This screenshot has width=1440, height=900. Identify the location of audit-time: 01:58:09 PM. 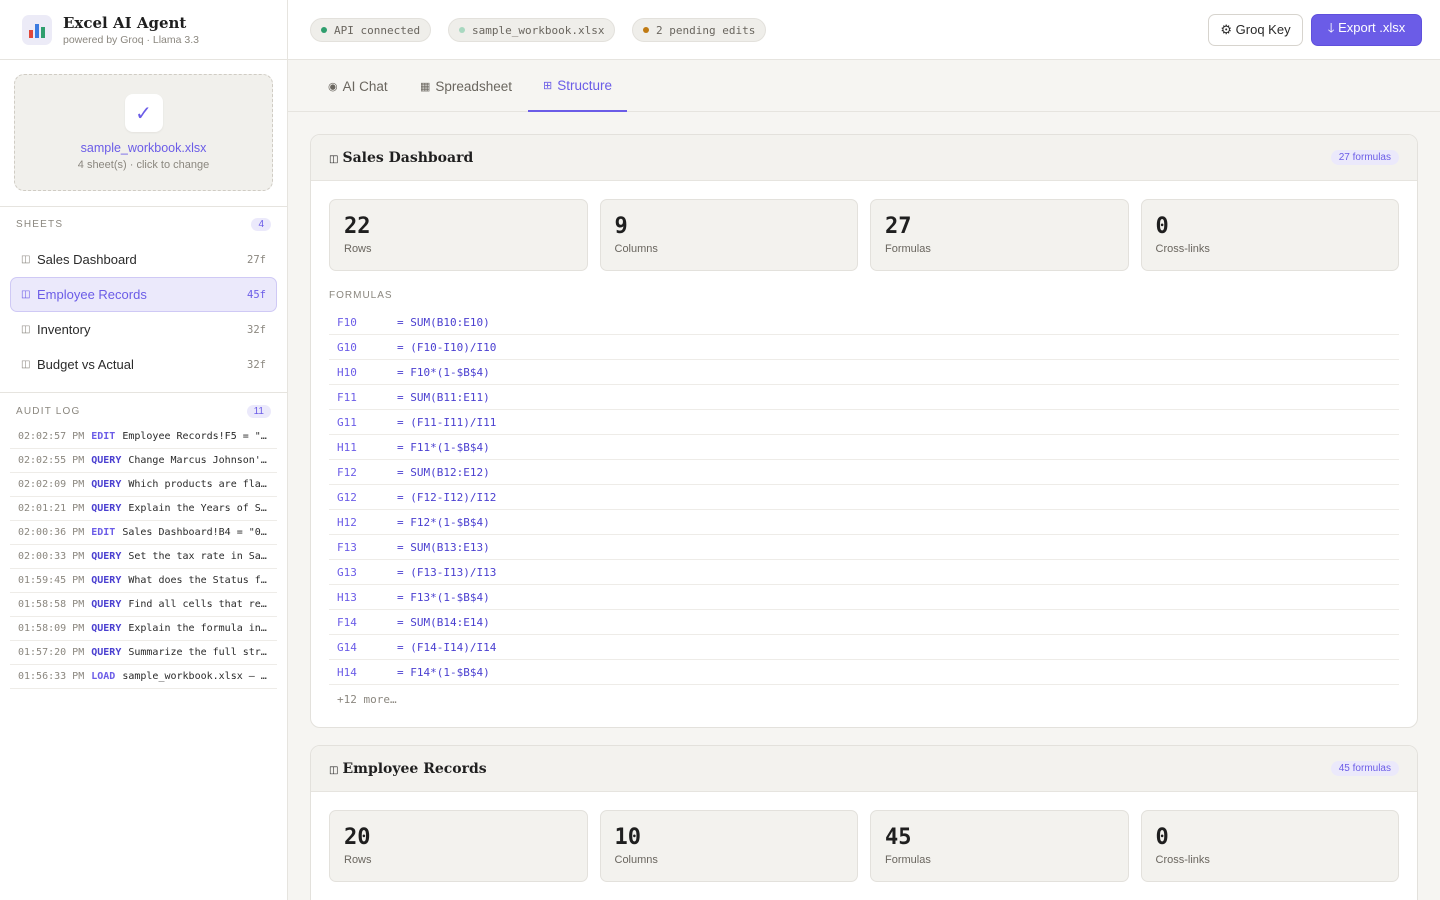
(51, 628).